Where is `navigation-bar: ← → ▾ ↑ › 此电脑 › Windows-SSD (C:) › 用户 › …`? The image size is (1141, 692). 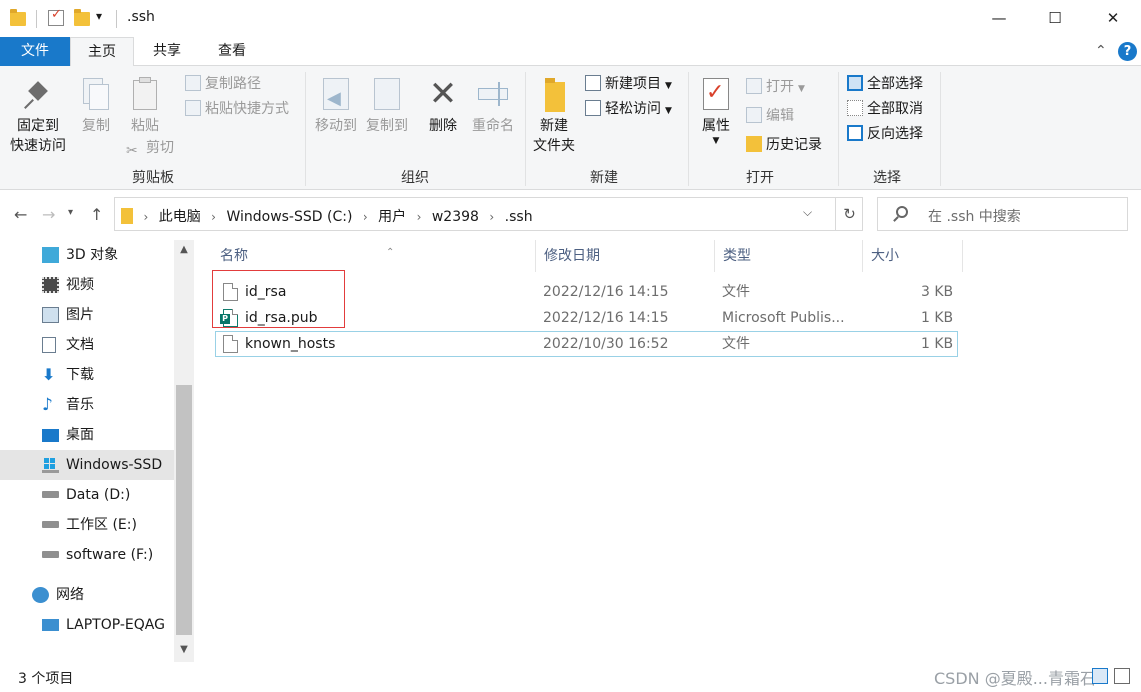 navigation-bar: ← → ▾ ↑ › 此电脑 › Windows-SSD (C:) › 用户 › … is located at coordinates (570, 215).